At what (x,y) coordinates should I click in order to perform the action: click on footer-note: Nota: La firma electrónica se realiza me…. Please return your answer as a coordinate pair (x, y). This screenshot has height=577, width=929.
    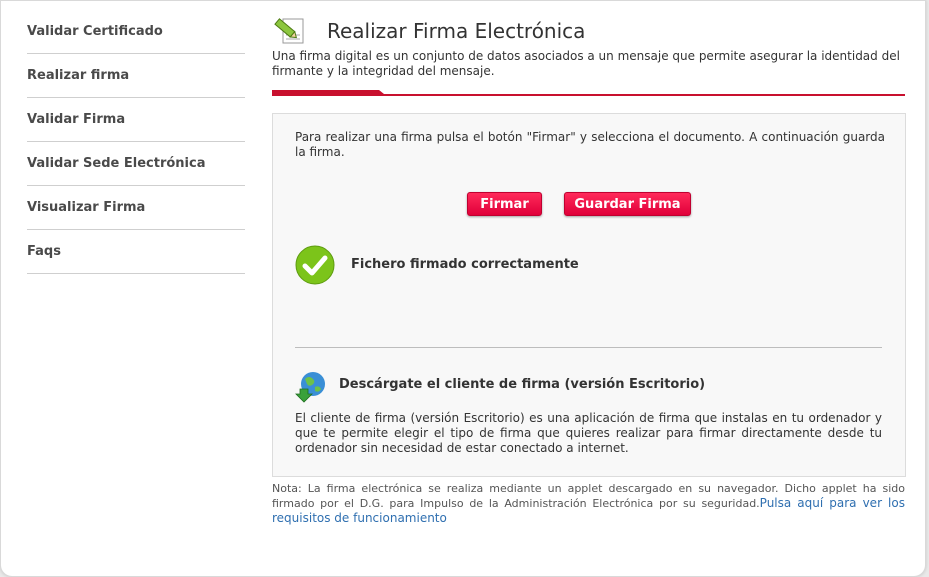
    Looking at the image, I should click on (588, 503).